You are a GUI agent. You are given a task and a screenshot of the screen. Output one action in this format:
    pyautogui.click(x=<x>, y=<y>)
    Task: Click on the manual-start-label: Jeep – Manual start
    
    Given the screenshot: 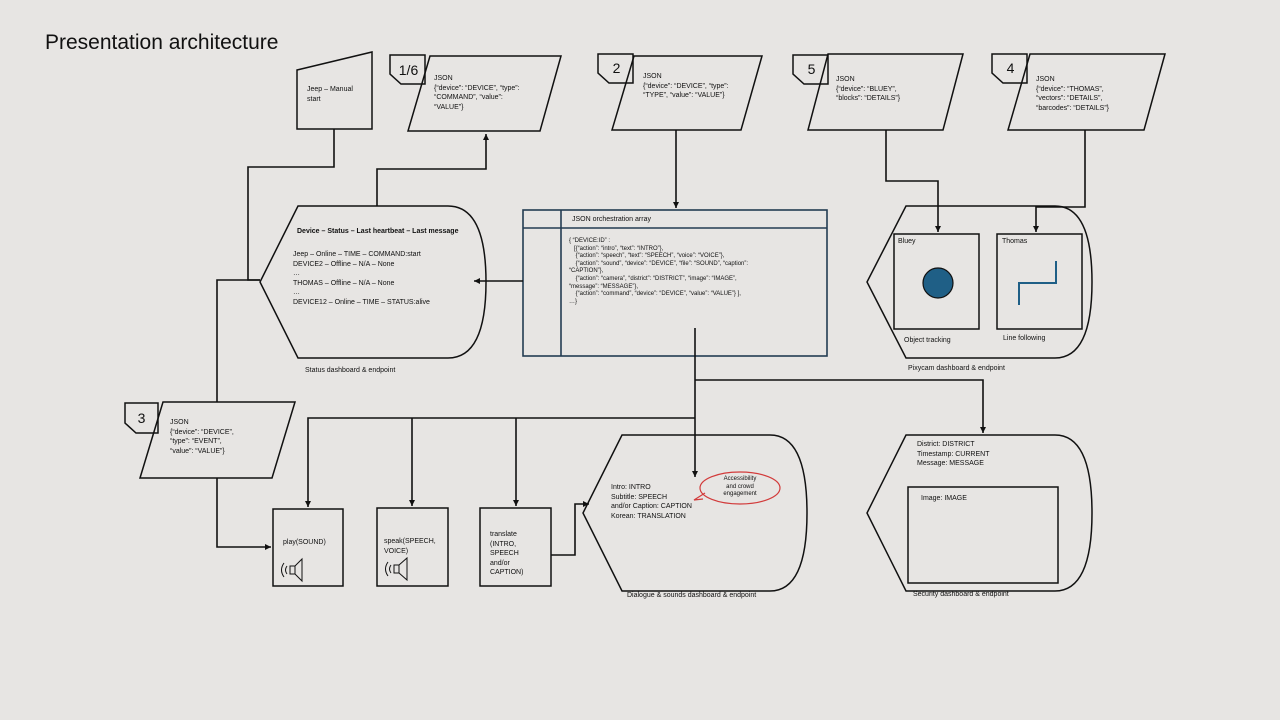 What is the action you would take?
    pyautogui.click(x=330, y=94)
    